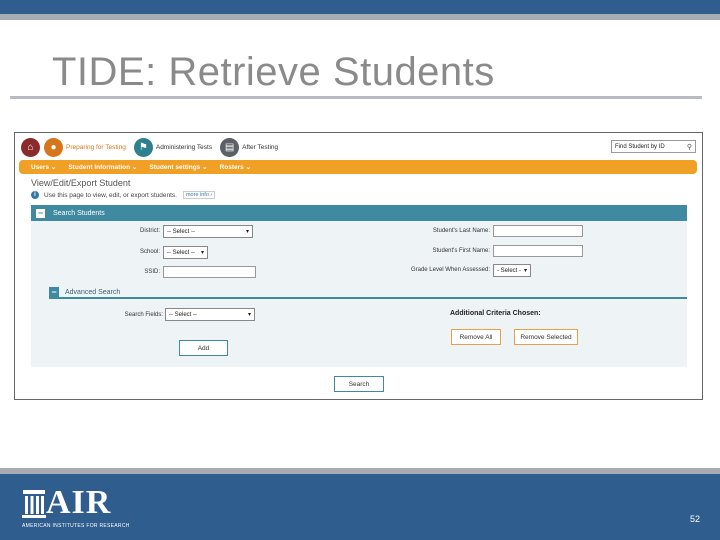 The height and width of the screenshot is (540, 720). What do you see at coordinates (53, 147) in the screenshot?
I see `user-icon: ●` at bounding box center [53, 147].